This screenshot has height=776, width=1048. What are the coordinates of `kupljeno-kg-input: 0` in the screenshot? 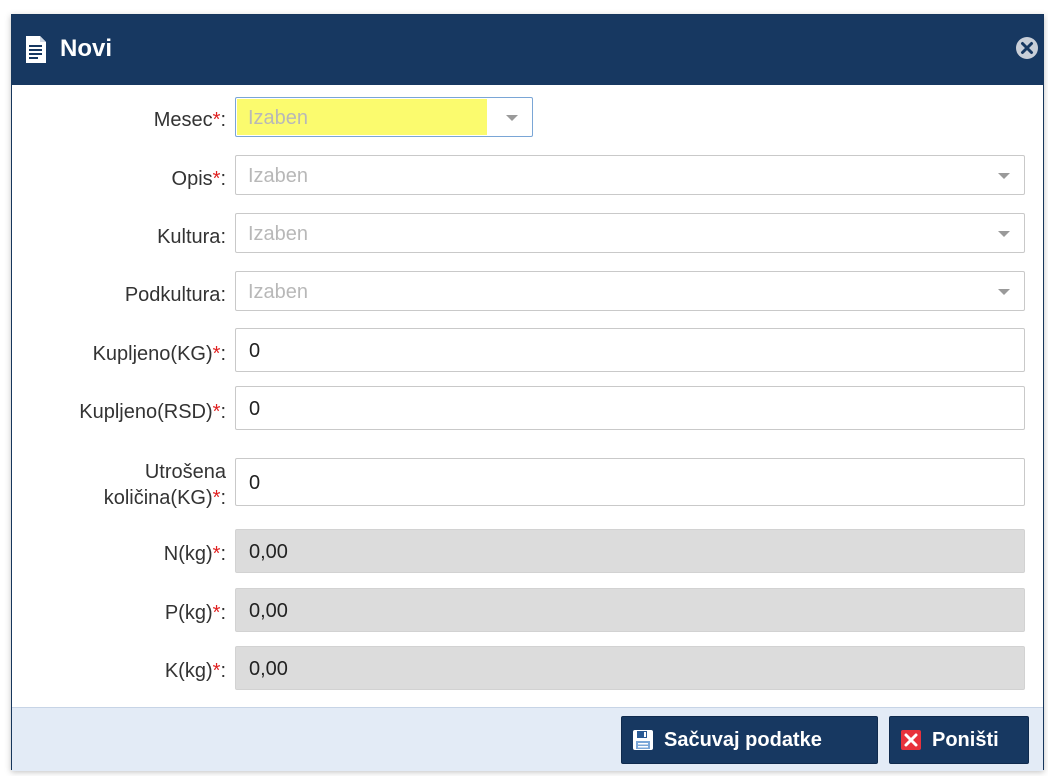 It's located at (630, 350).